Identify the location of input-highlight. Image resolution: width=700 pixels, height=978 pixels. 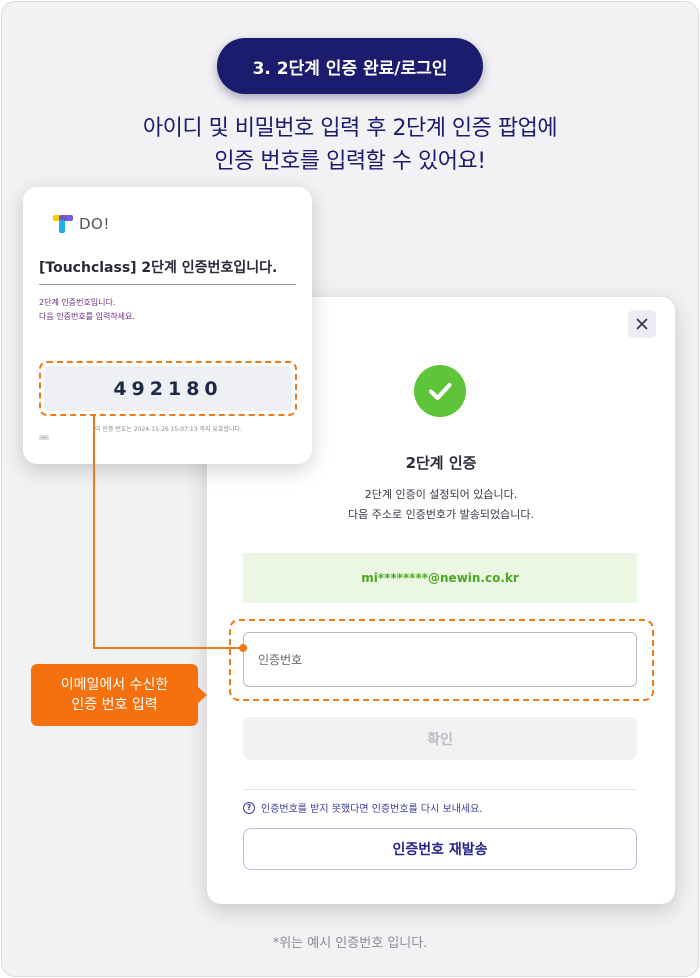
(441, 660).